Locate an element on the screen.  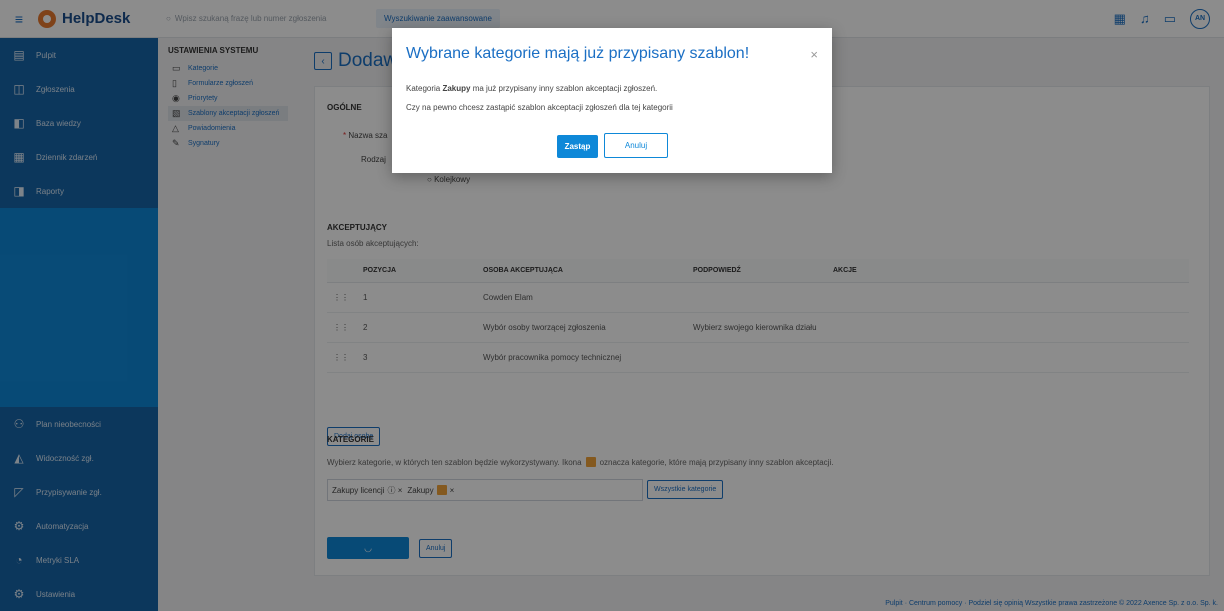
dialog-cancel-button: Anuluj is located at coordinates (636, 145).